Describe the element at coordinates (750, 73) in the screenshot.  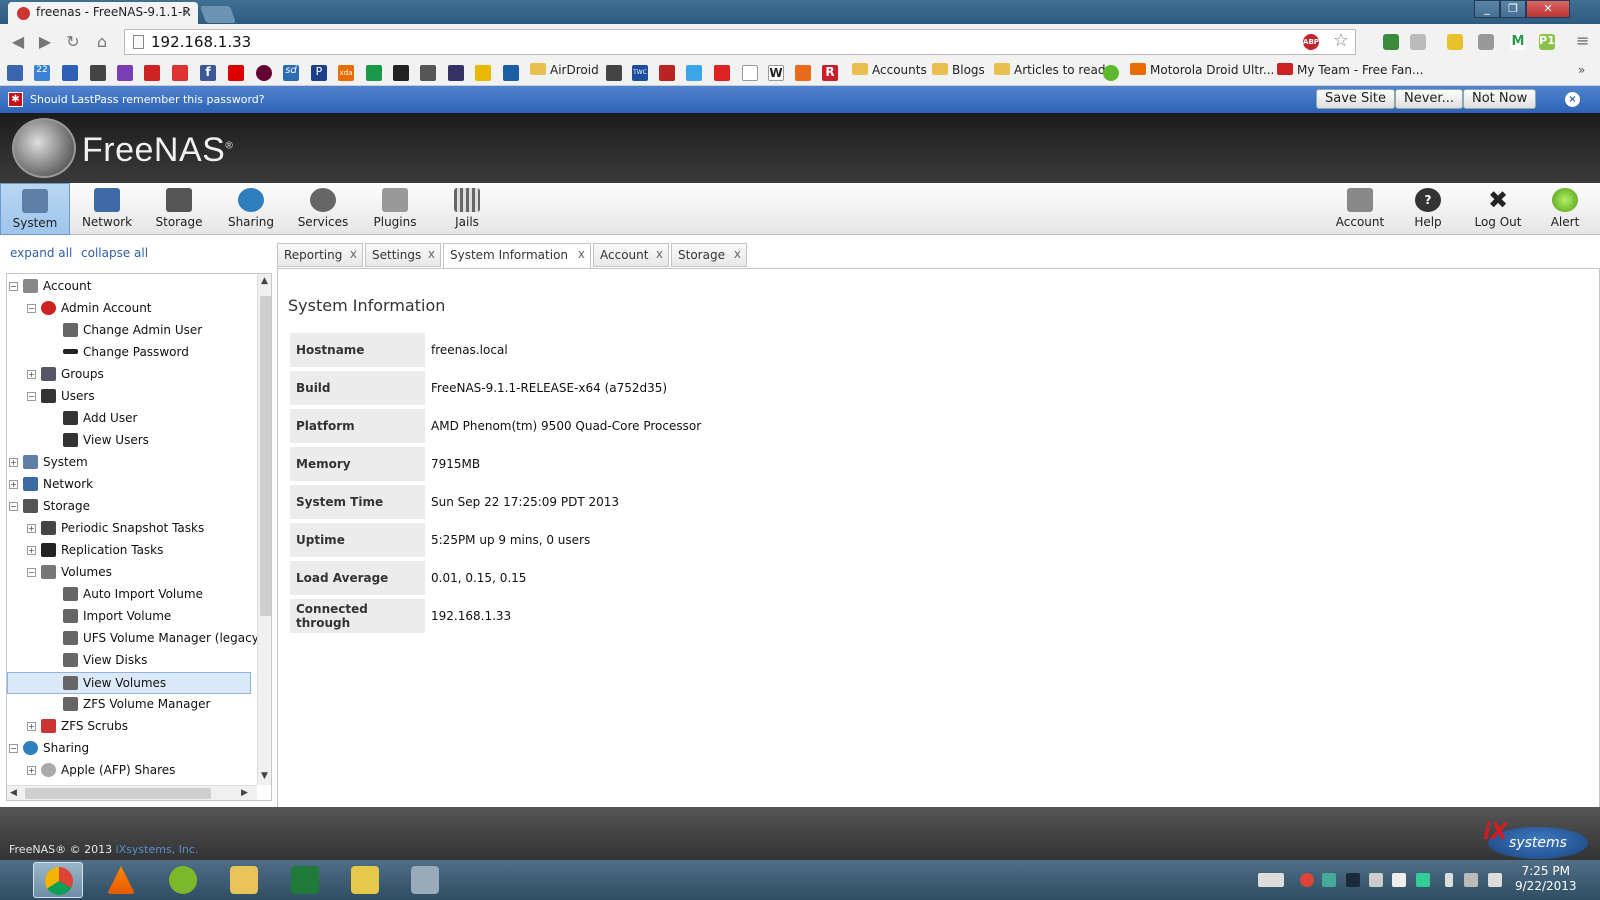
I see `page-icon` at that location.